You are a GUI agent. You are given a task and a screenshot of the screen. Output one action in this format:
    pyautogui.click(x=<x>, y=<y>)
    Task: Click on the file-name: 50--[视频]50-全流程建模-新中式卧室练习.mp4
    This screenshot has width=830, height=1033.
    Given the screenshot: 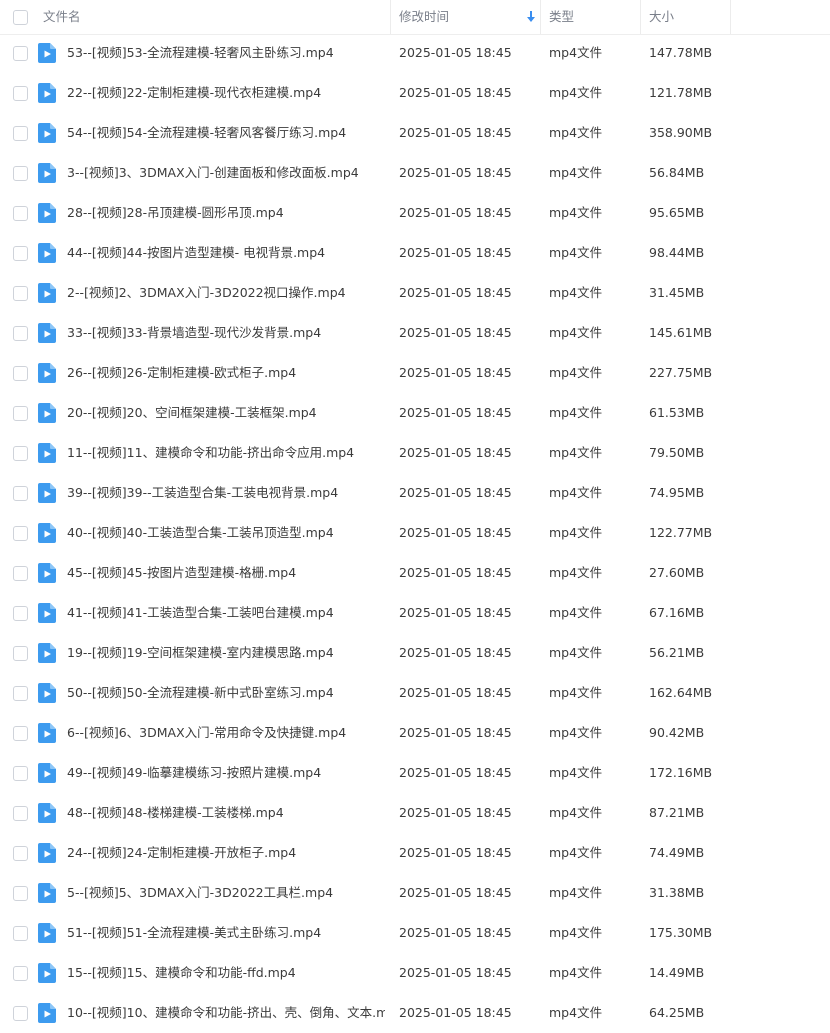 What is the action you would take?
    pyautogui.click(x=226, y=693)
    